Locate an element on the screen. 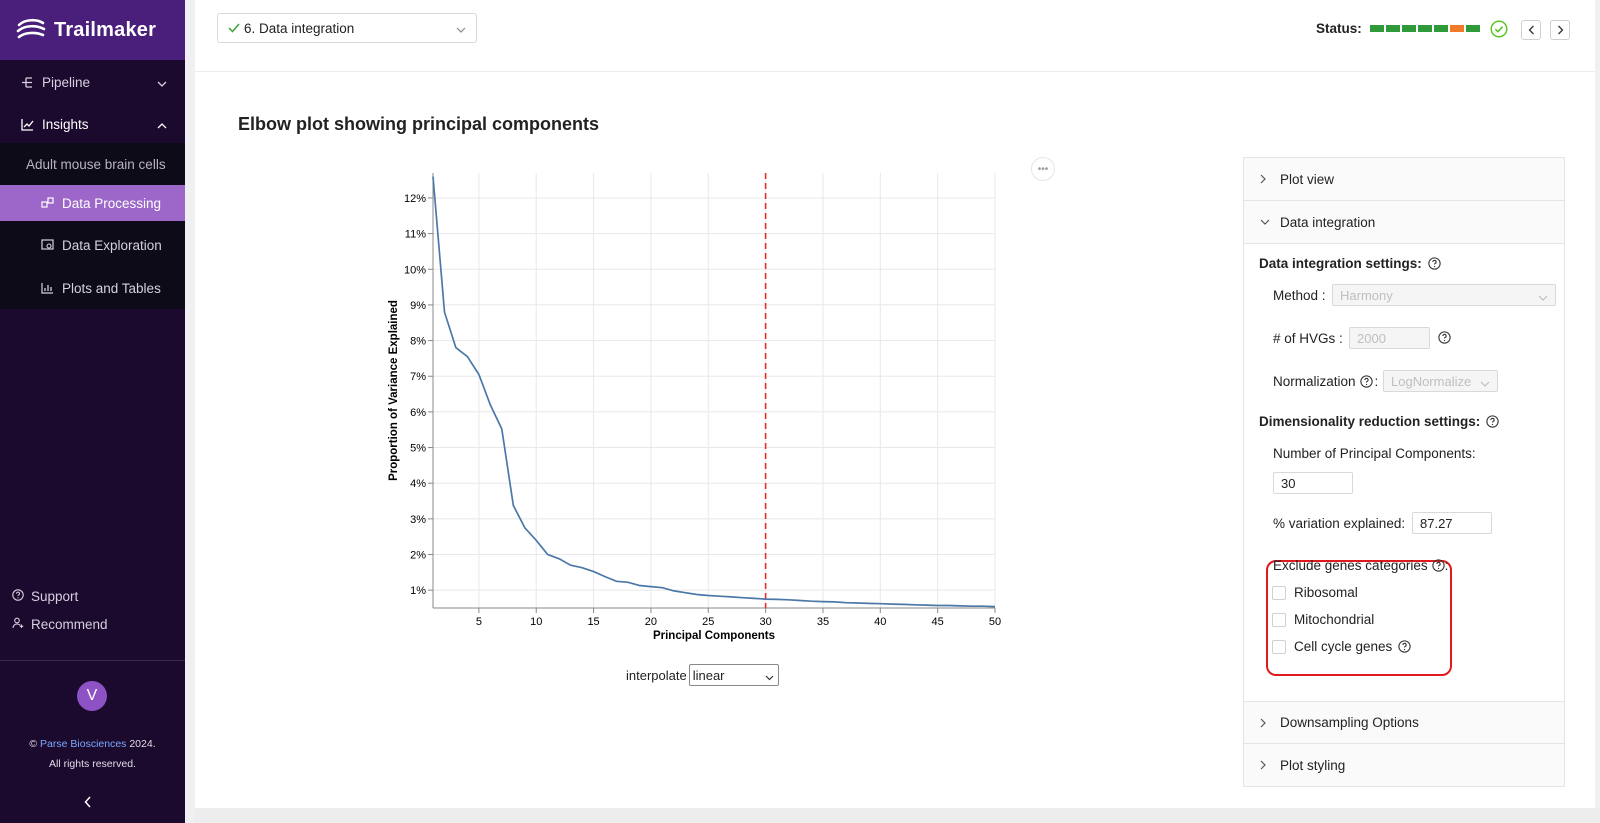 The height and width of the screenshot is (823, 1600). collapse-sidebar-button is located at coordinates (88, 803).